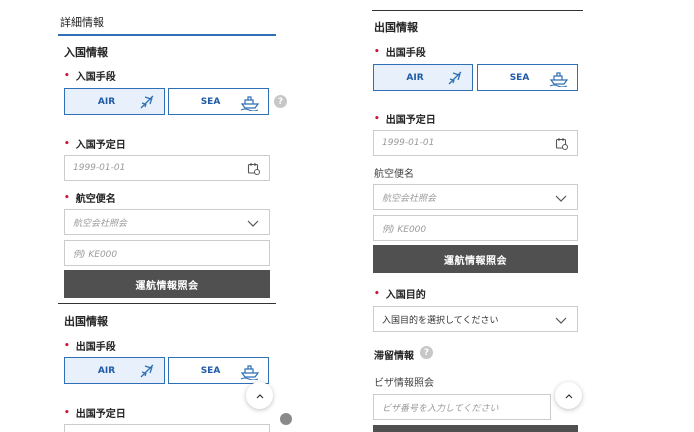  I want to click on entry-date-placeholder: 1999-01-01, so click(99, 168).